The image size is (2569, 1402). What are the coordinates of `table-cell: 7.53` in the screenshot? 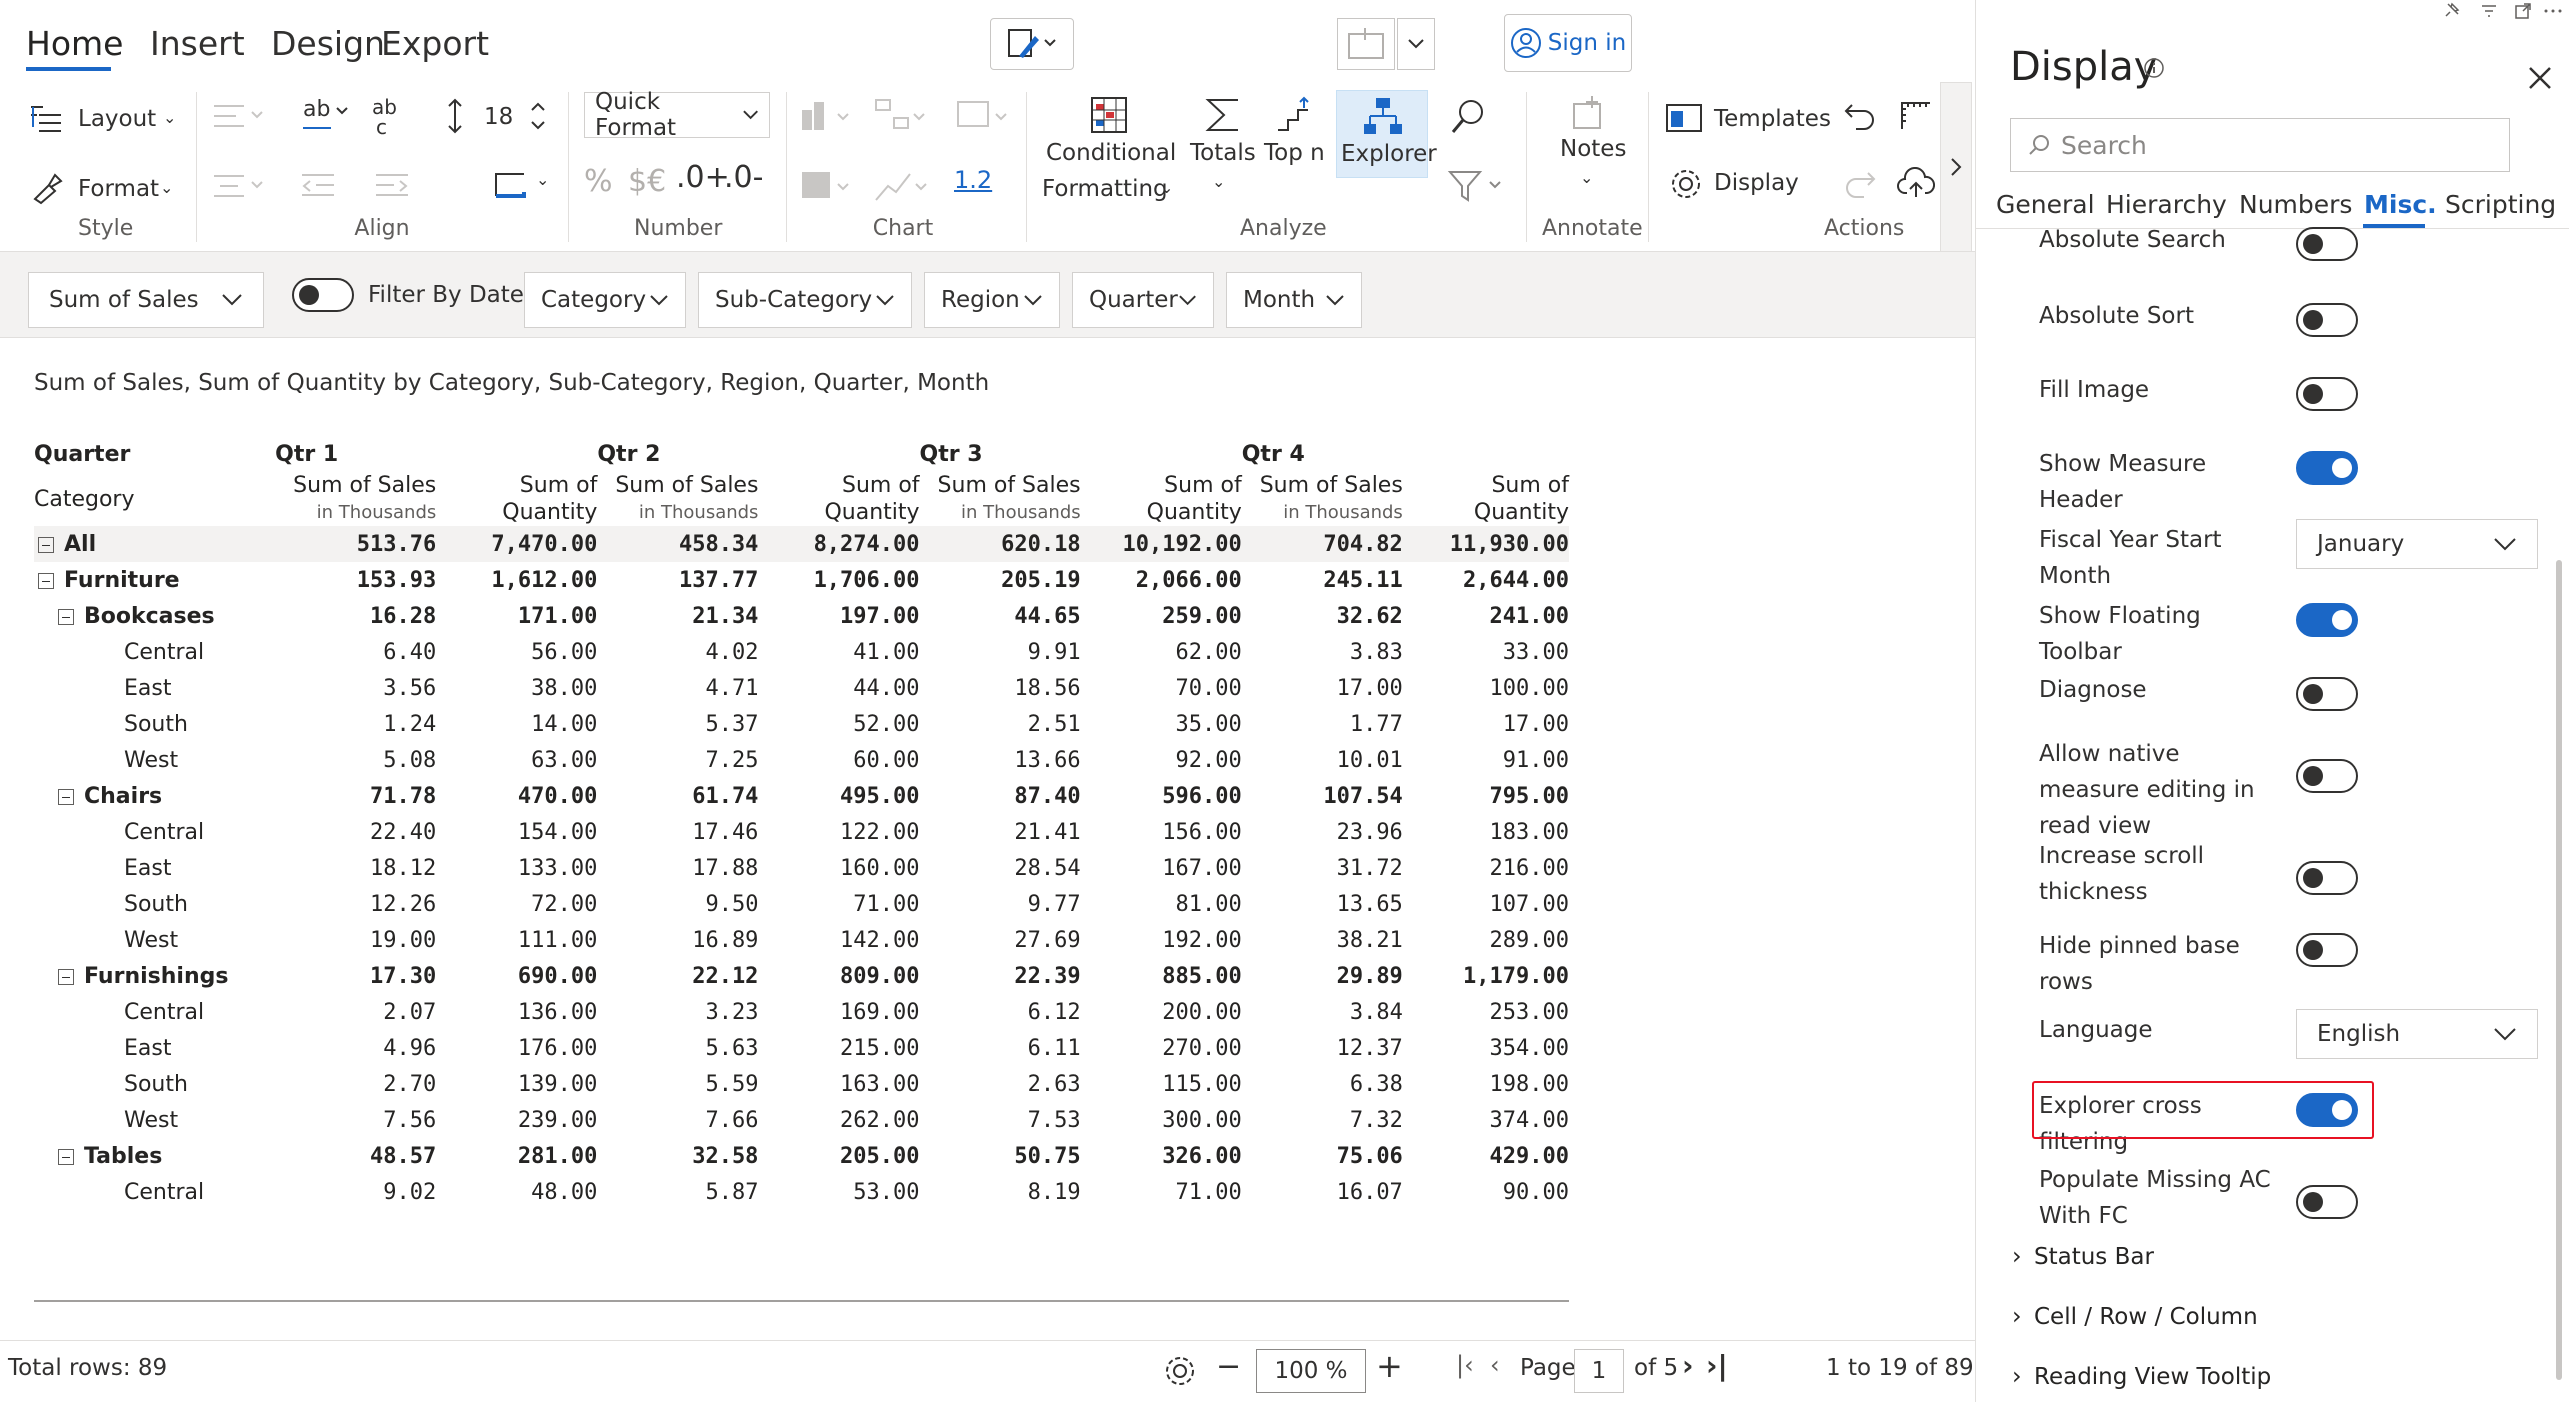 It's located at (1000, 1120).